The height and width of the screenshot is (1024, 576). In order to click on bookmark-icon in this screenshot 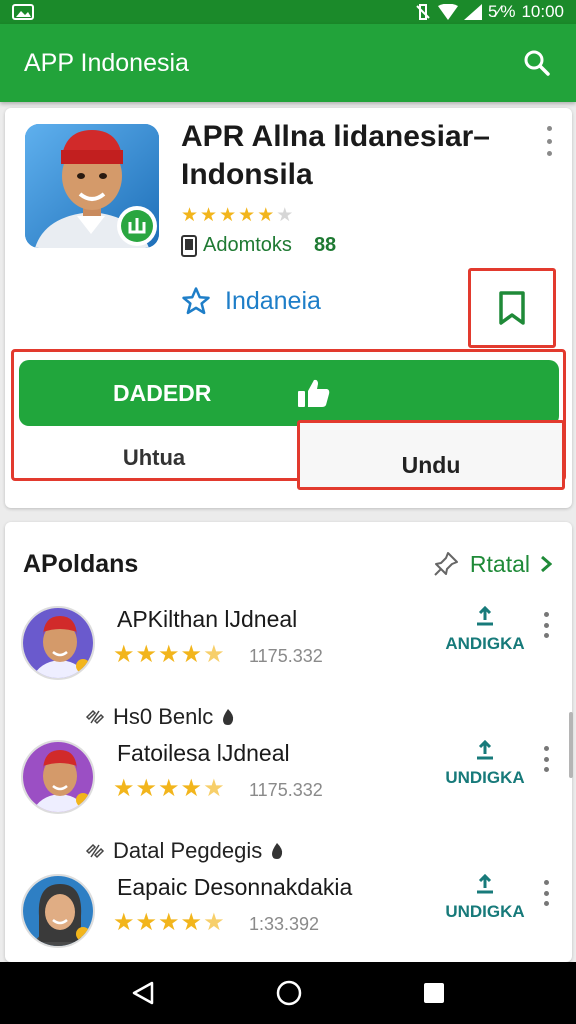, I will do `click(512, 308)`.